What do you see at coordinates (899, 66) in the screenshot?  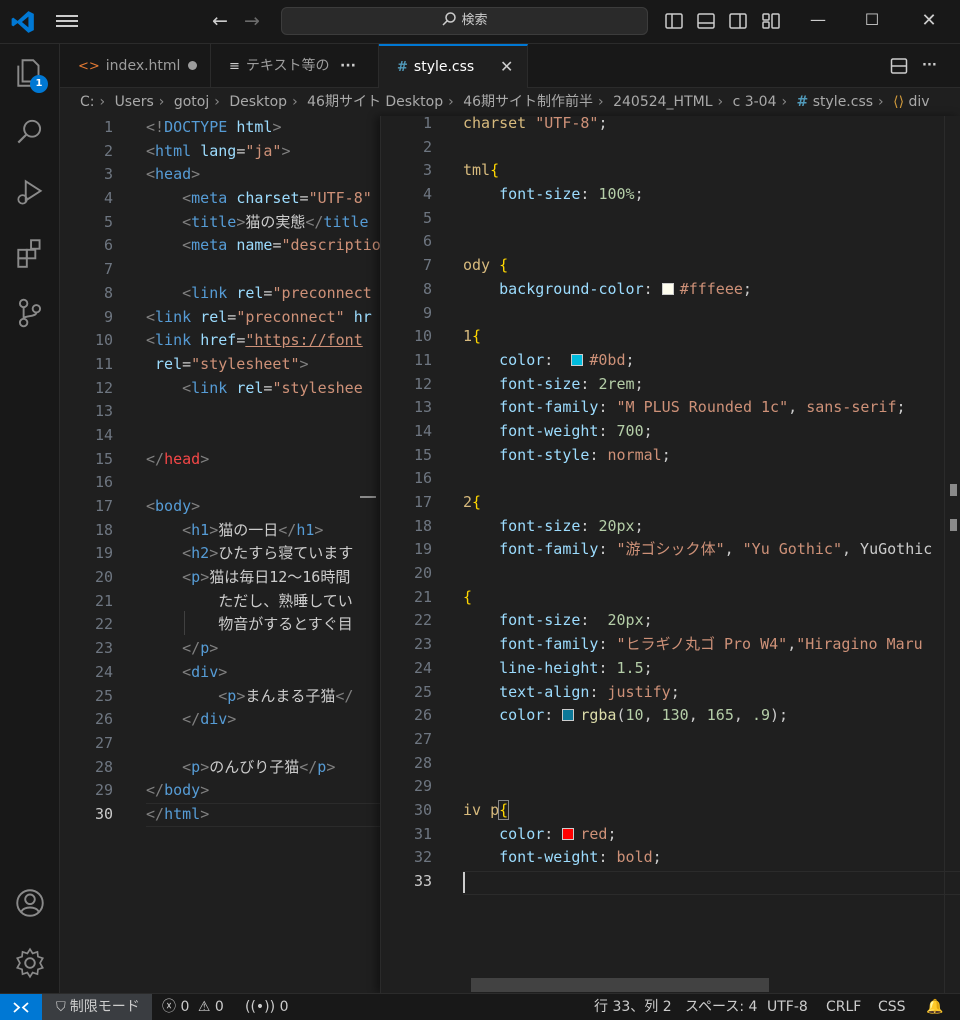 I see `split-editor-icon` at bounding box center [899, 66].